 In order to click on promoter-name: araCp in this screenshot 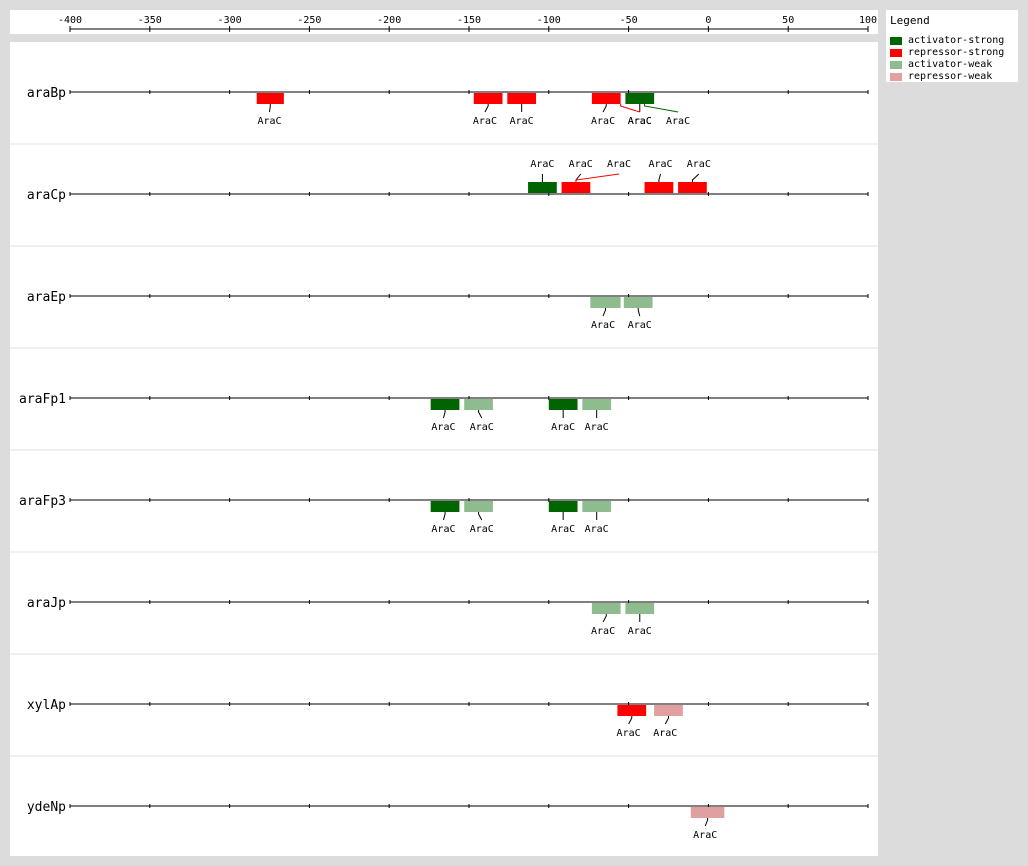, I will do `click(46, 195)`.